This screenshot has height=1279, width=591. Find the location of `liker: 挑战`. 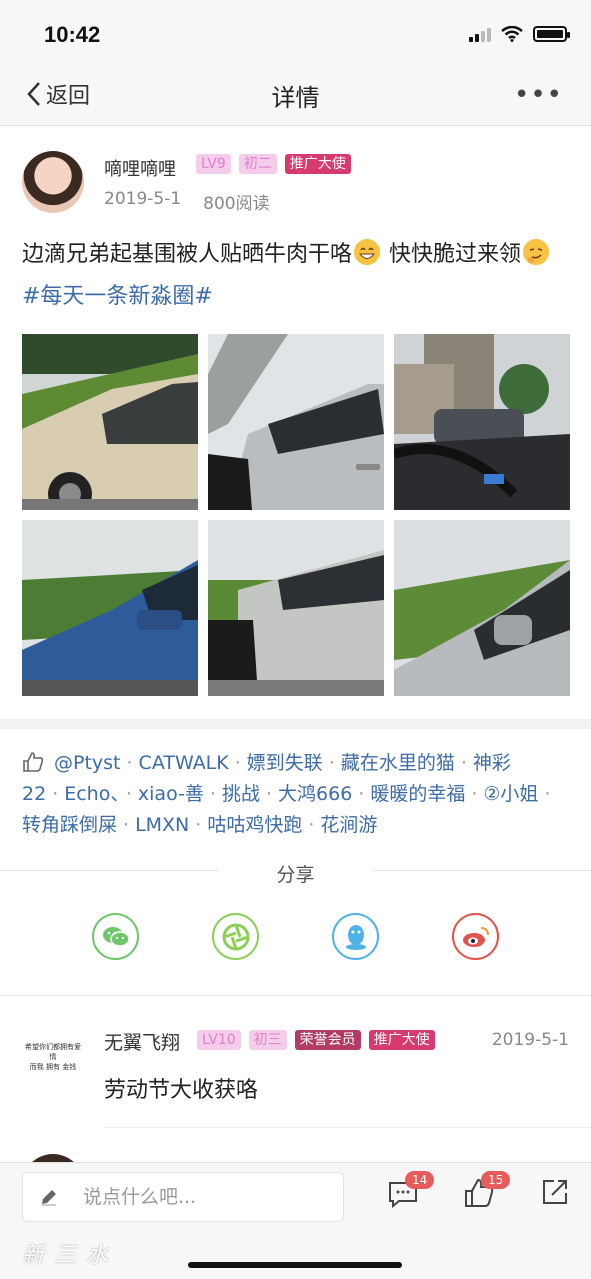

liker: 挑战 is located at coordinates (241, 794).